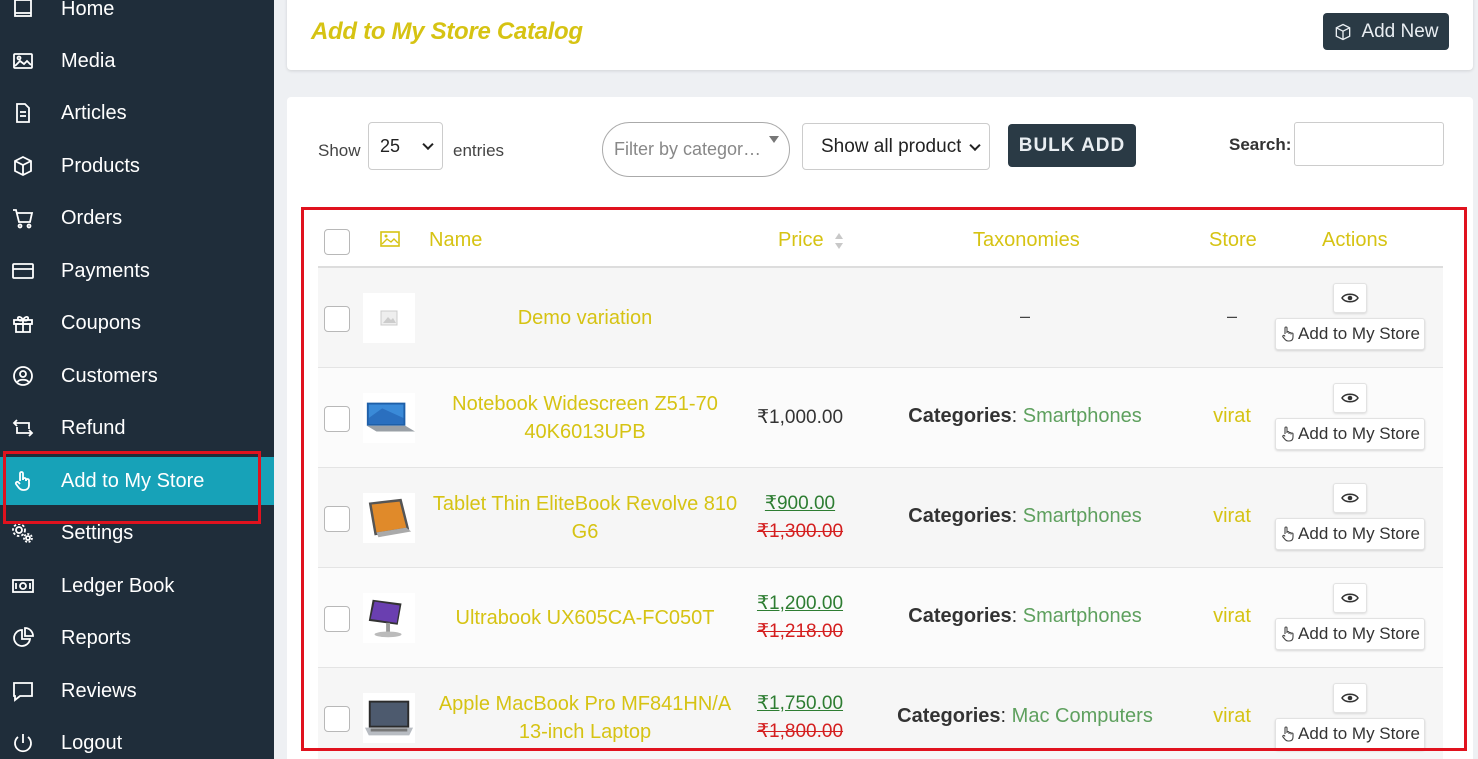  What do you see at coordinates (137, 691) in the screenshot?
I see `sidebar-item-reviews: Reviews` at bounding box center [137, 691].